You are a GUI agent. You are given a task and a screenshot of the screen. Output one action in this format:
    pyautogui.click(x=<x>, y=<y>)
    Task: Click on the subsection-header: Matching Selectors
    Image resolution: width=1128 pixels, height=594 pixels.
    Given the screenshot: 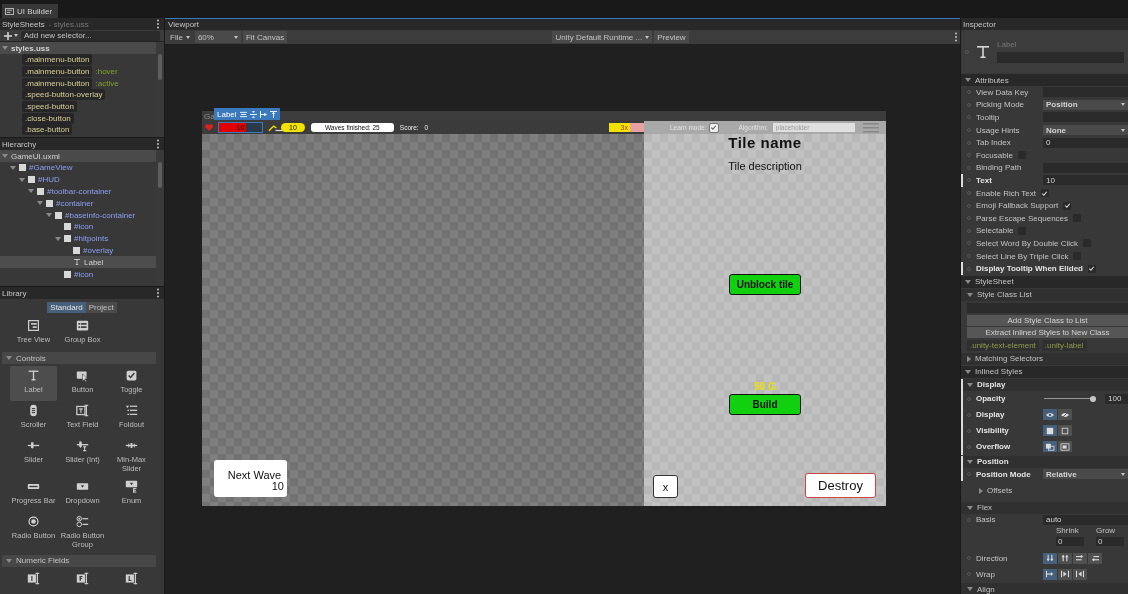 What is the action you would take?
    pyautogui.click(x=1044, y=358)
    